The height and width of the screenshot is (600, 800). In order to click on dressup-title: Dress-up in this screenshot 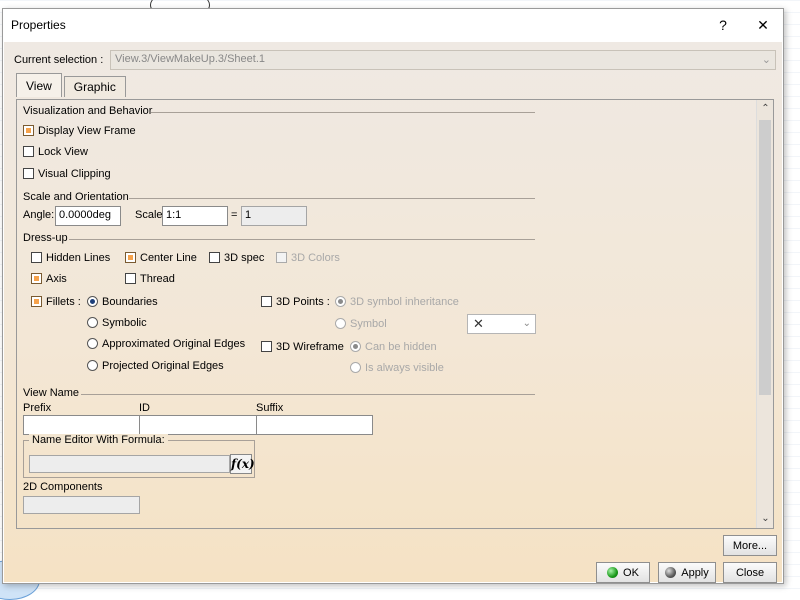, I will do `click(45, 238)`.